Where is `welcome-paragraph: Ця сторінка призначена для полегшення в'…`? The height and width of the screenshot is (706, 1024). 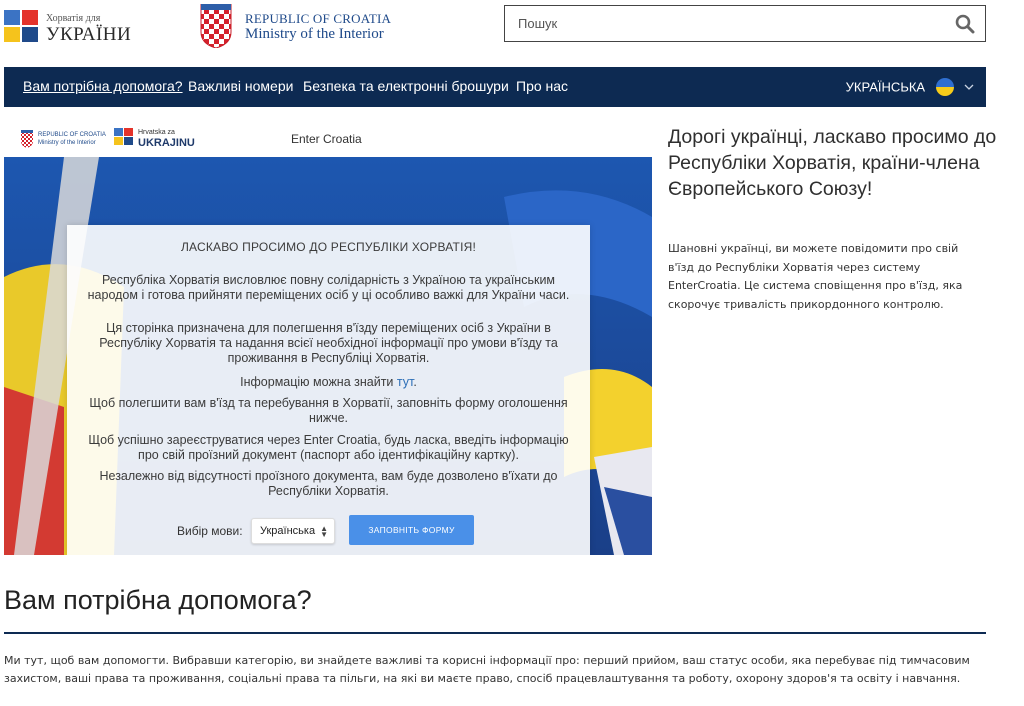 welcome-paragraph: Ця сторінка призначена для полегшення в'… is located at coordinates (328, 343).